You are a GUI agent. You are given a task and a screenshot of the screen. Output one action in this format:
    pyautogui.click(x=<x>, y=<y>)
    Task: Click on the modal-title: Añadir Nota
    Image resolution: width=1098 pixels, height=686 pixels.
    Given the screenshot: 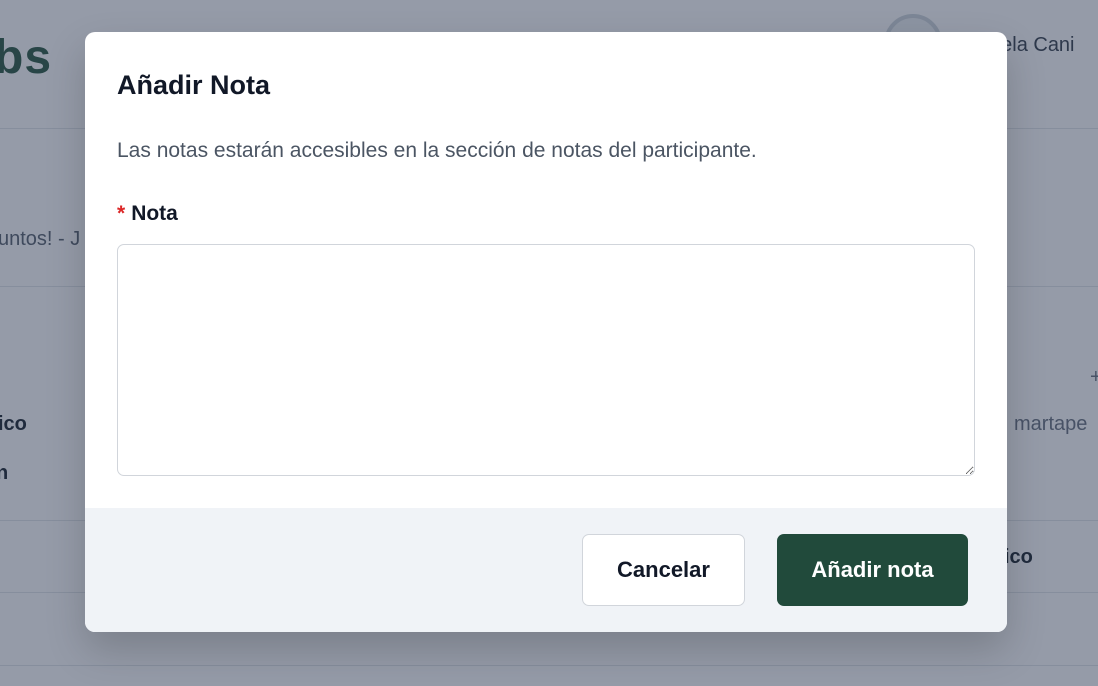 What is the action you would take?
    pyautogui.click(x=194, y=85)
    